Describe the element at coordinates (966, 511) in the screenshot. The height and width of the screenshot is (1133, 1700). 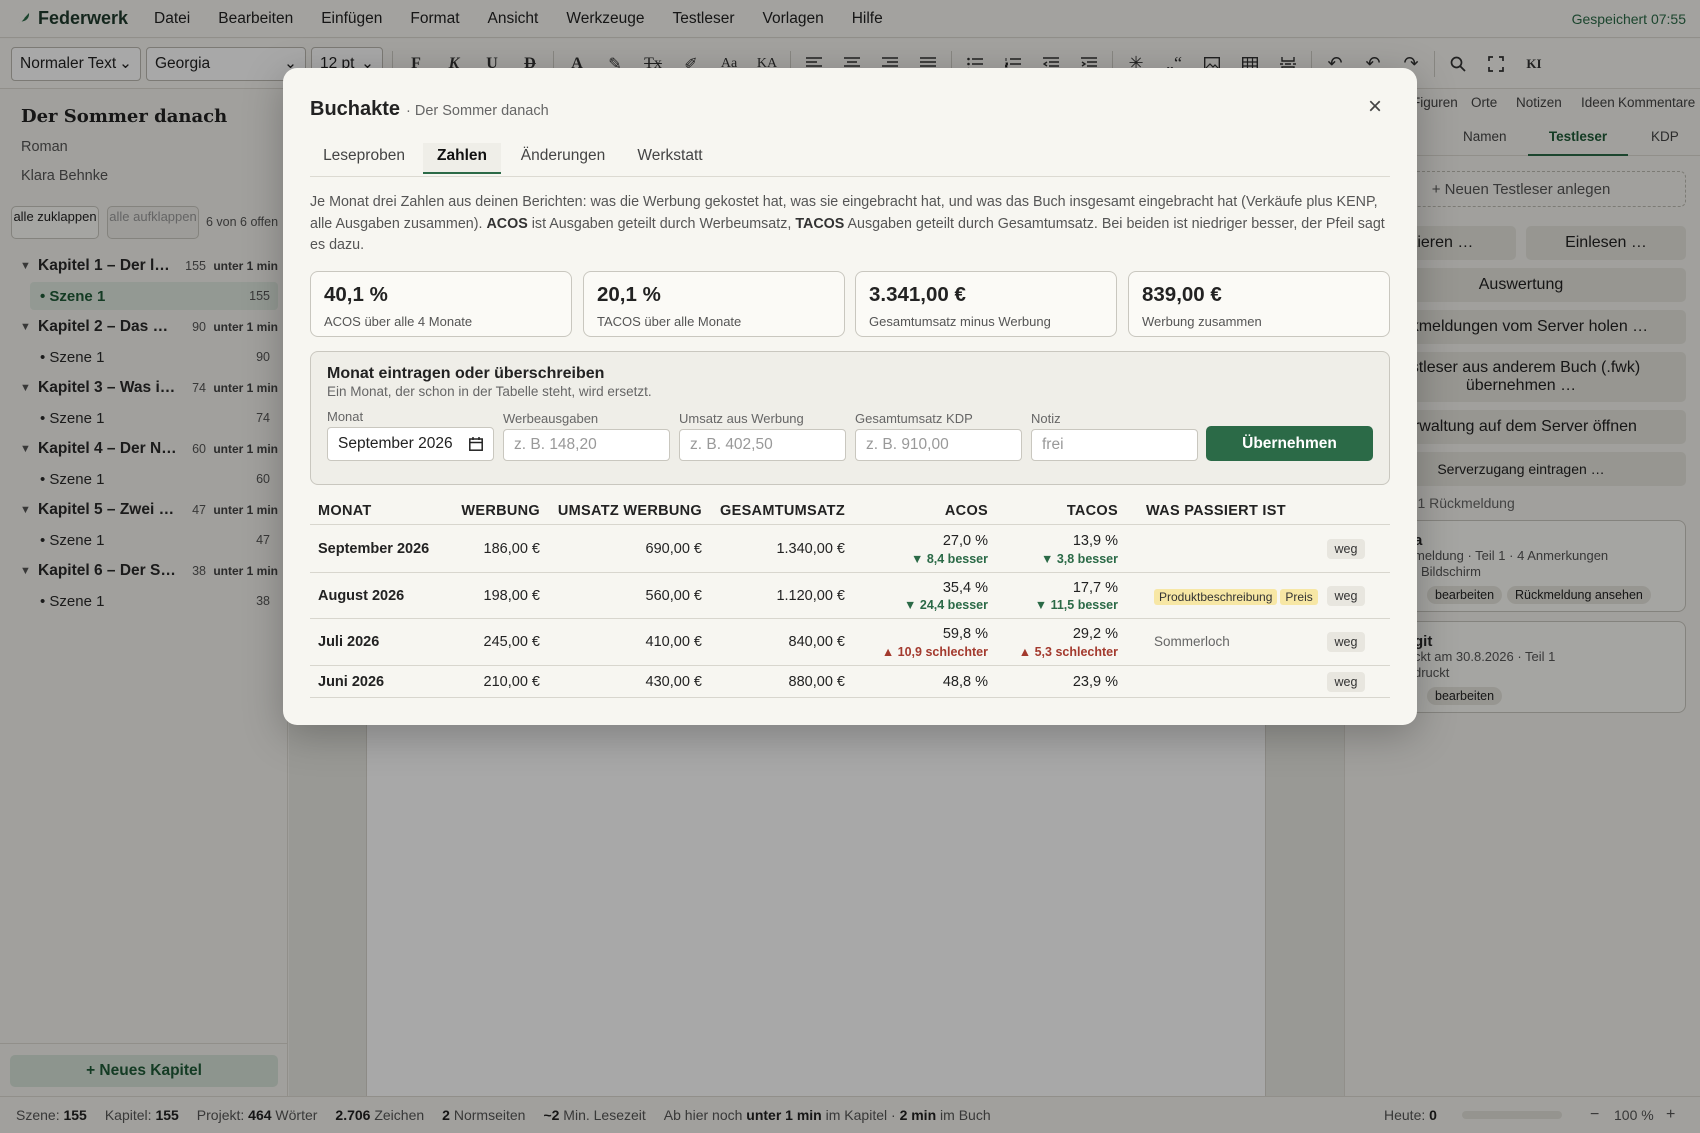
I see `col-acos: ACOS` at that location.